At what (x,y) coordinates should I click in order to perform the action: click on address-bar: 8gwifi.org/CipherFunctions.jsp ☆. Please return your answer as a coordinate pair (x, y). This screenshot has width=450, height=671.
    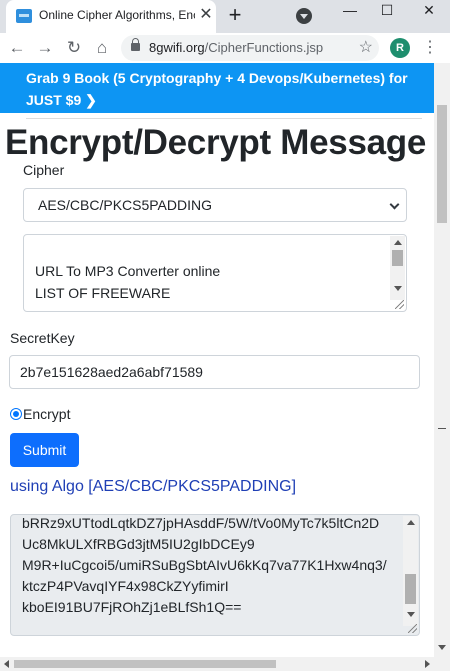
    Looking at the image, I should click on (250, 48).